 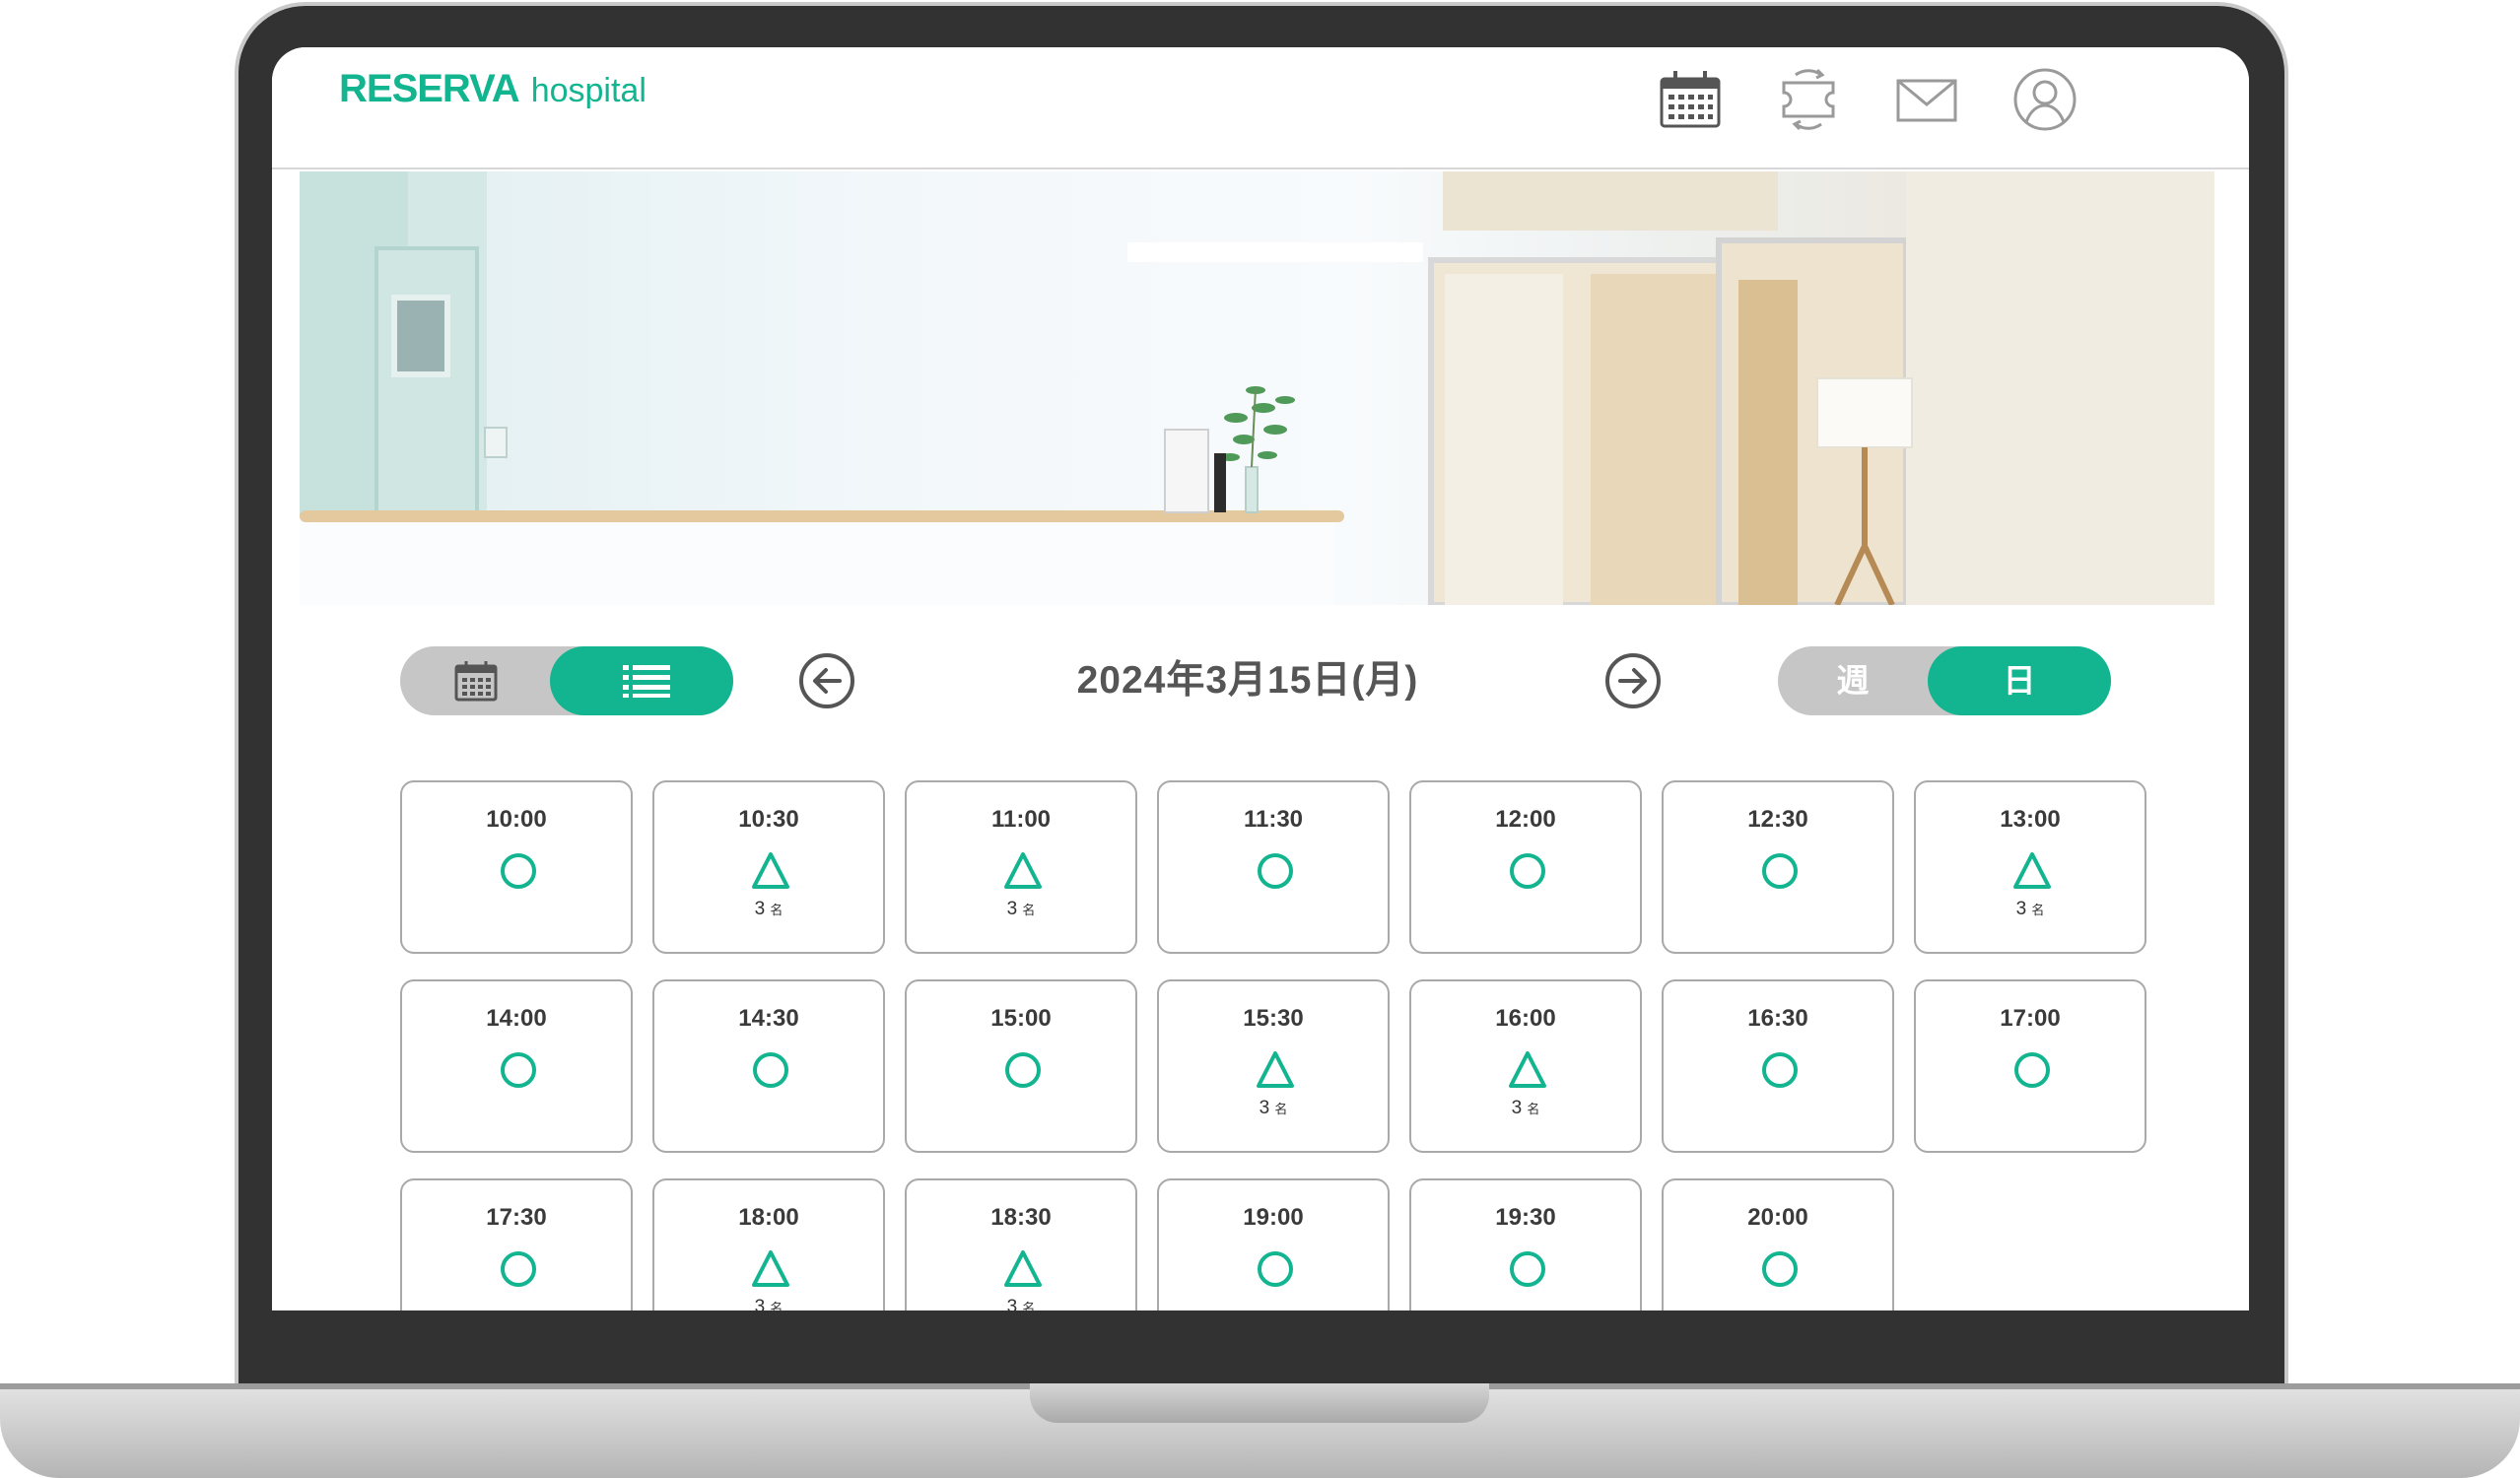 What do you see at coordinates (1690, 99) in the screenshot?
I see `calendar-icon` at bounding box center [1690, 99].